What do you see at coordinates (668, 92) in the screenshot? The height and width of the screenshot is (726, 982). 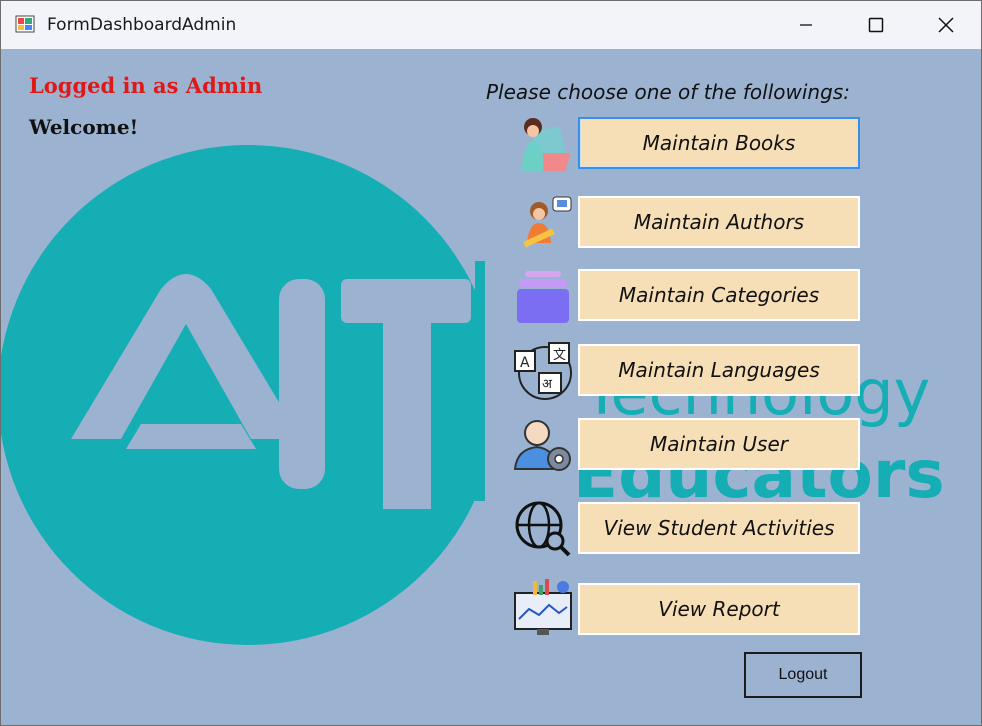 I see `choose-prompt: Please choose one of the followings:` at bounding box center [668, 92].